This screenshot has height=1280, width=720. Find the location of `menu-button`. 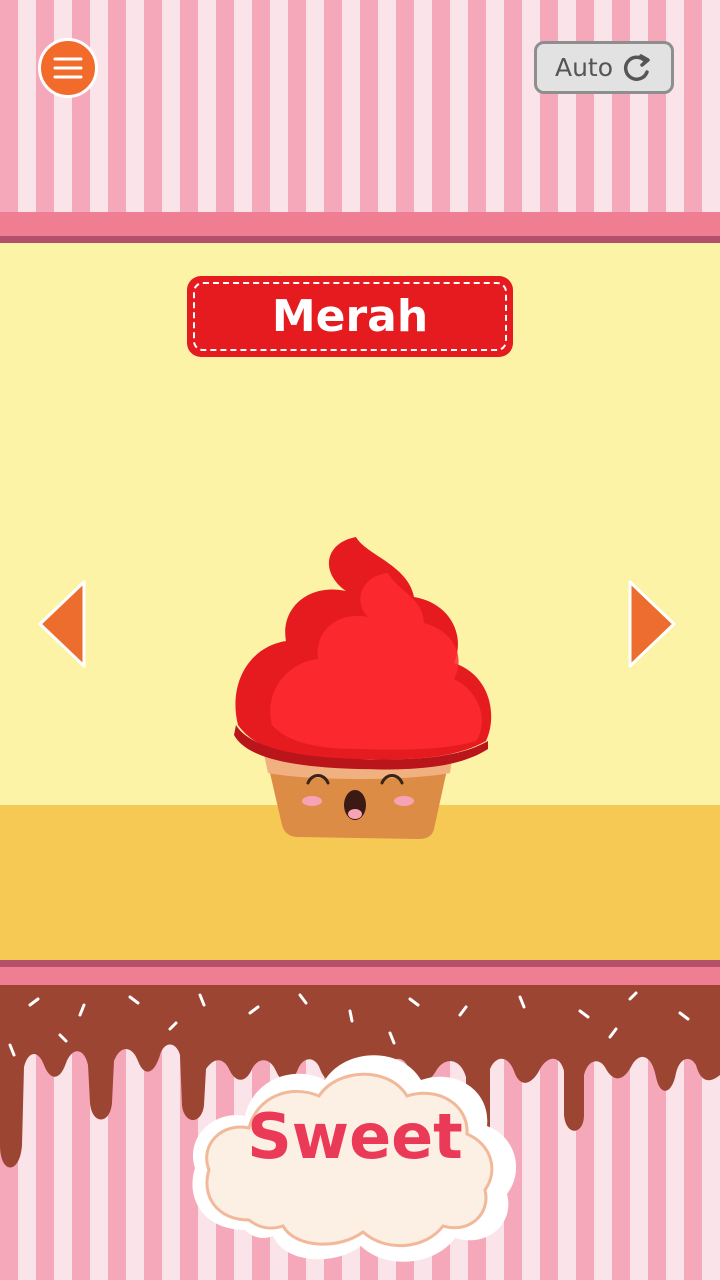

menu-button is located at coordinates (68, 68).